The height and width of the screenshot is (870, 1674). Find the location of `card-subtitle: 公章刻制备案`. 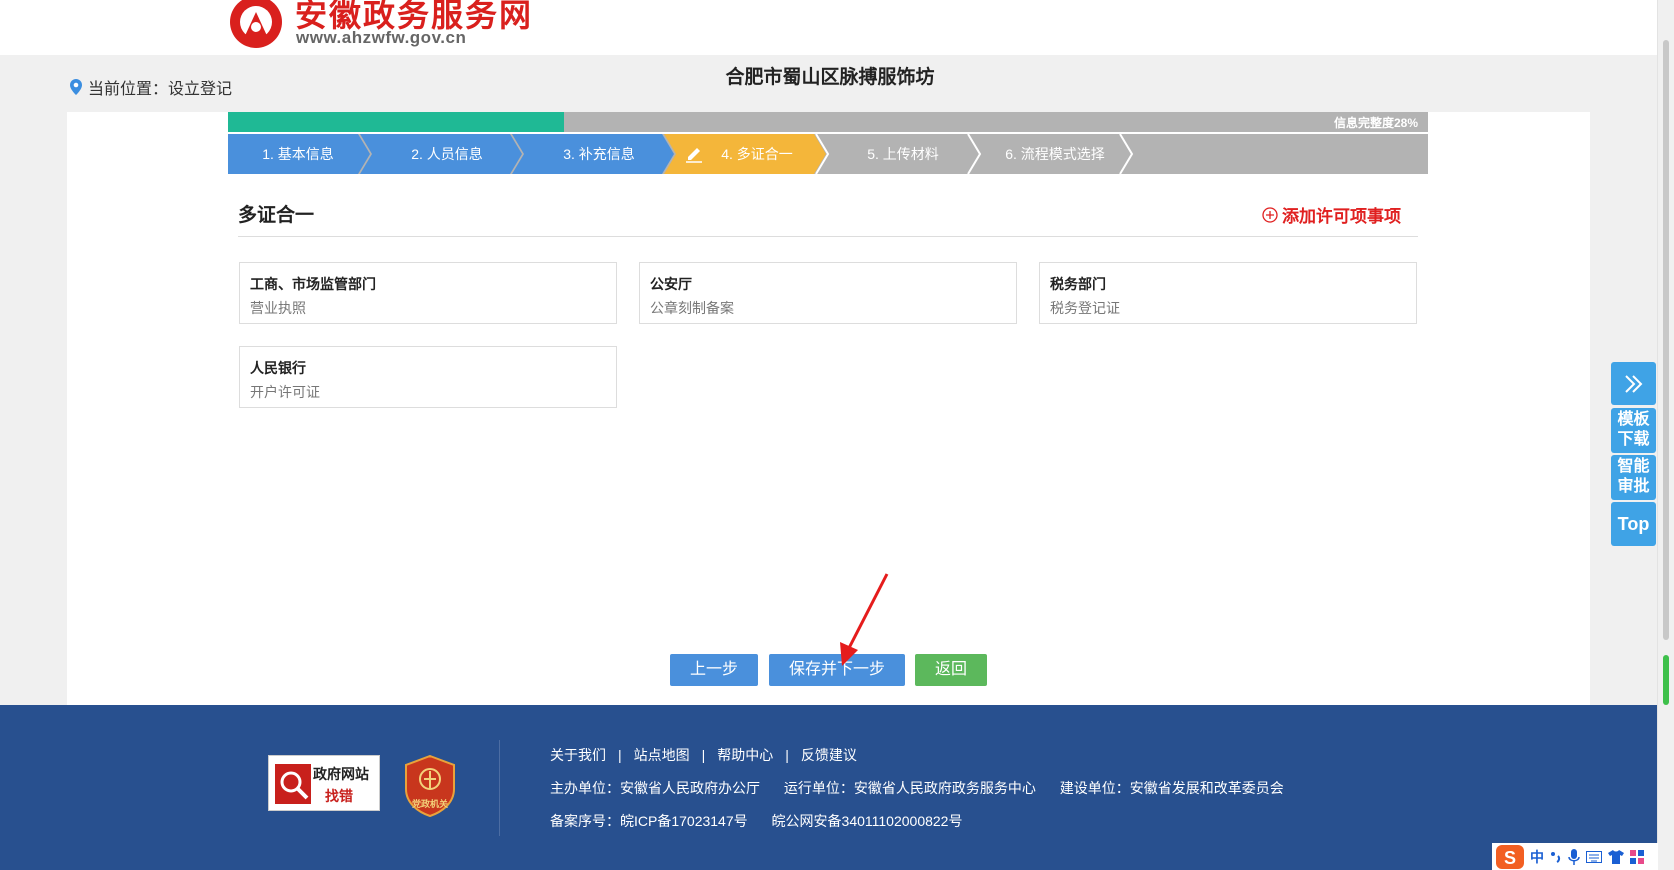

card-subtitle: 公章刻制备案 is located at coordinates (692, 308).